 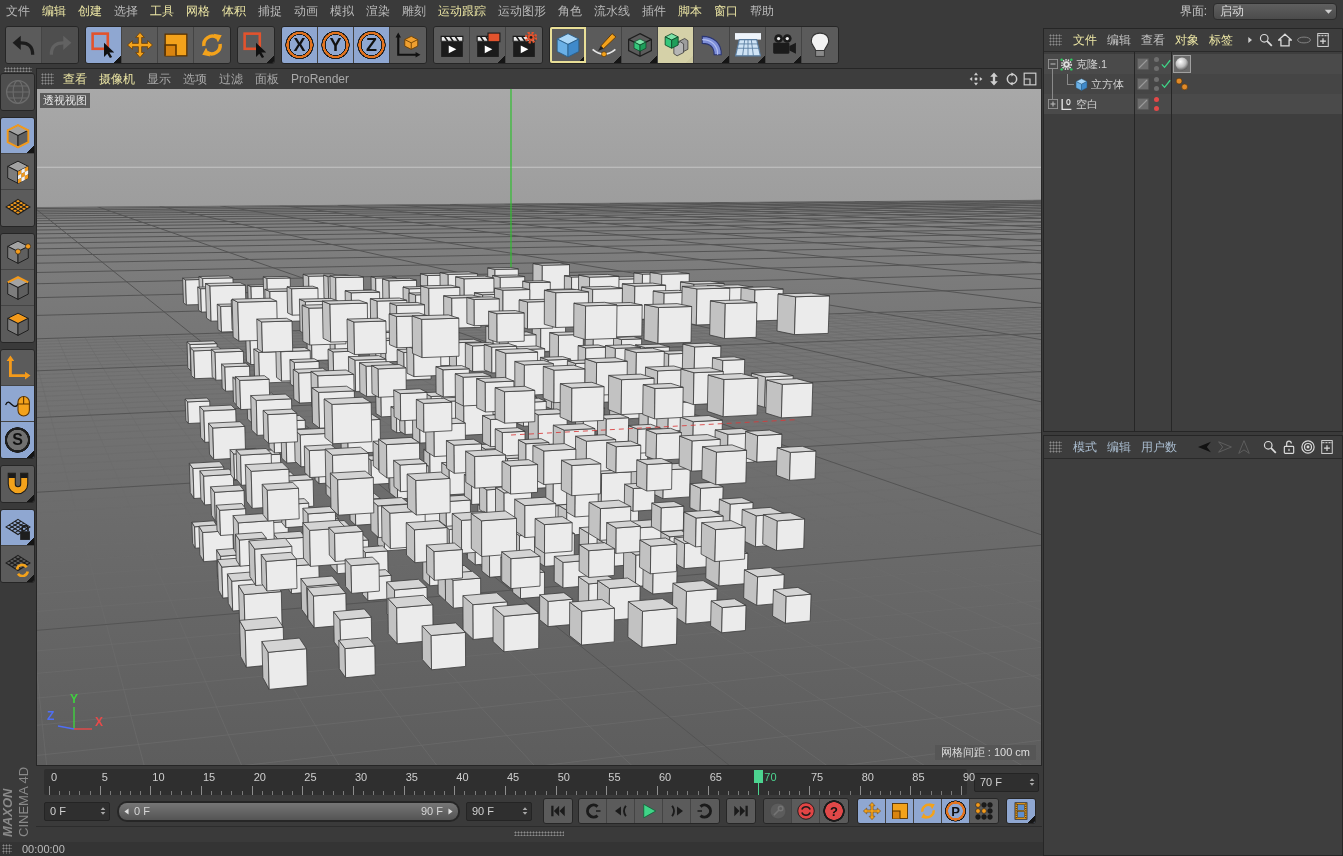 What do you see at coordinates (649, 811) in the screenshot?
I see `play-button` at bounding box center [649, 811].